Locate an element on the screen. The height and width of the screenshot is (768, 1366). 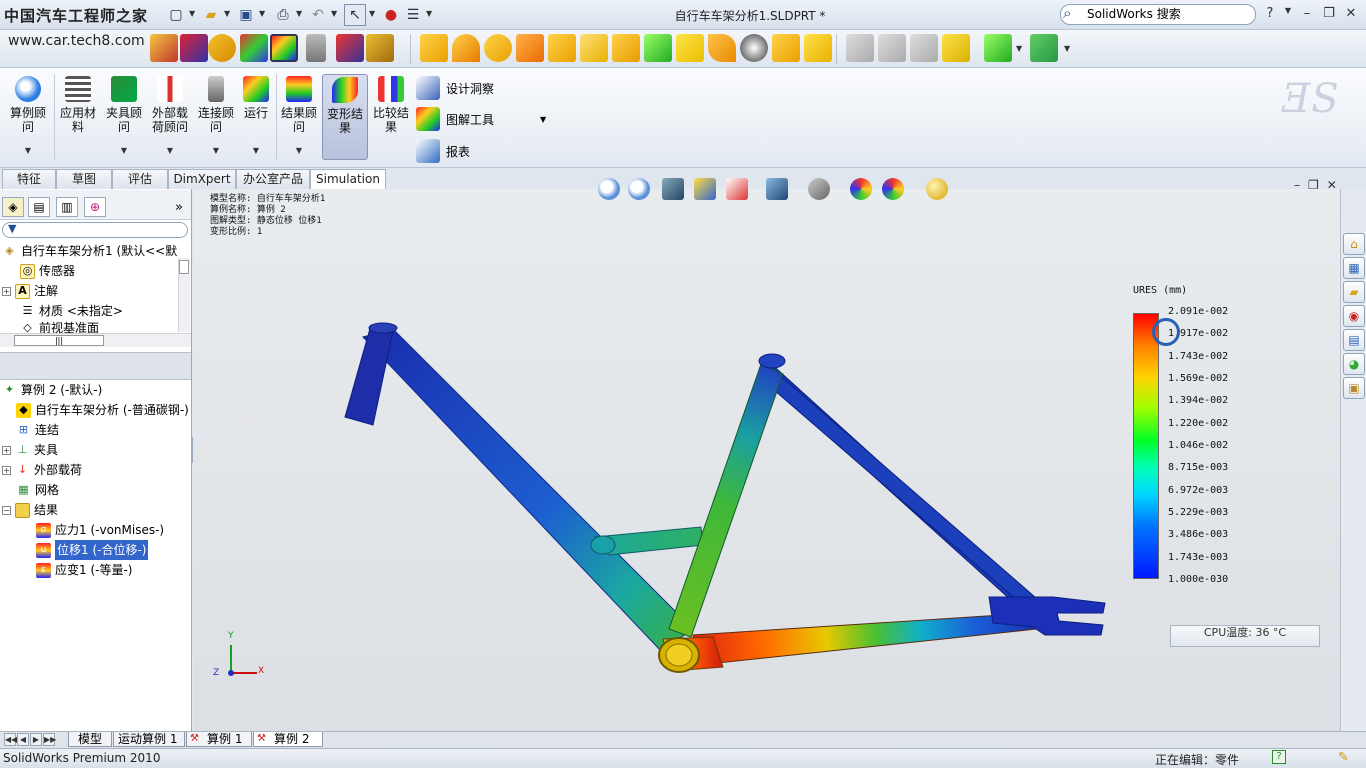
tree-item-material: ☰ 材质 <未指定> is located at coordinates (90, 311).